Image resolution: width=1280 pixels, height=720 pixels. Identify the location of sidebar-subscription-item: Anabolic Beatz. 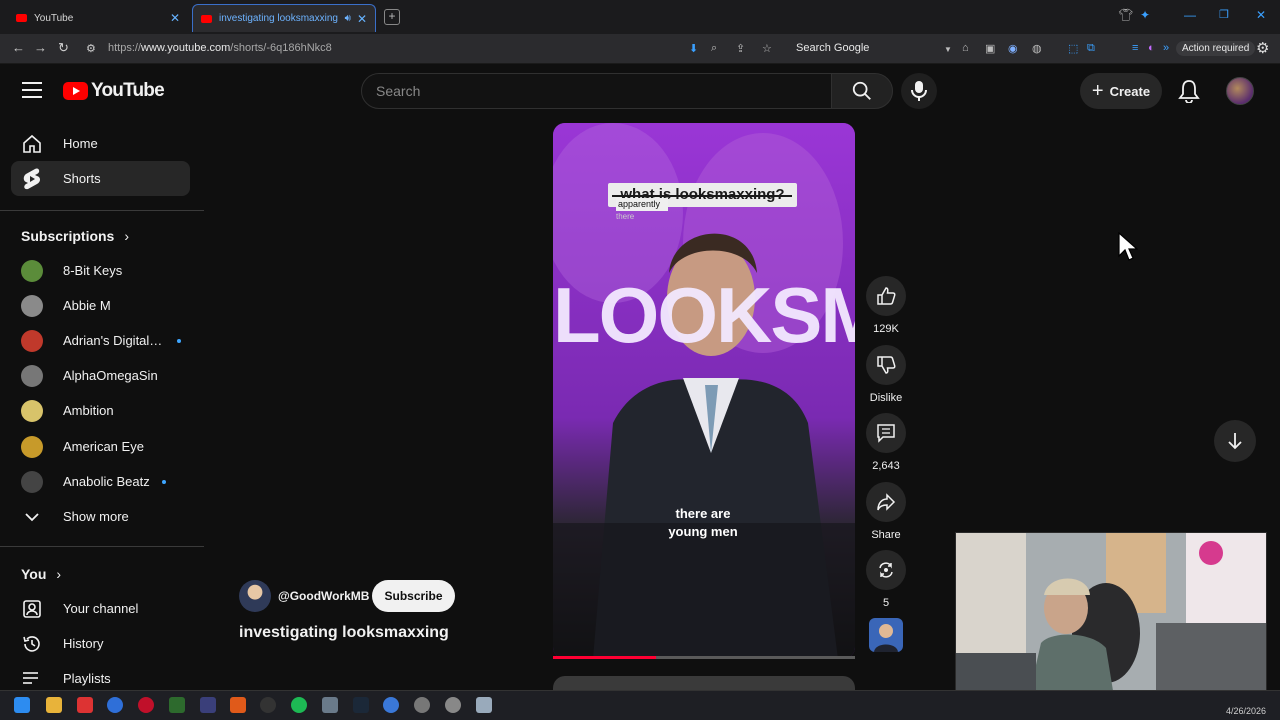
(100, 481).